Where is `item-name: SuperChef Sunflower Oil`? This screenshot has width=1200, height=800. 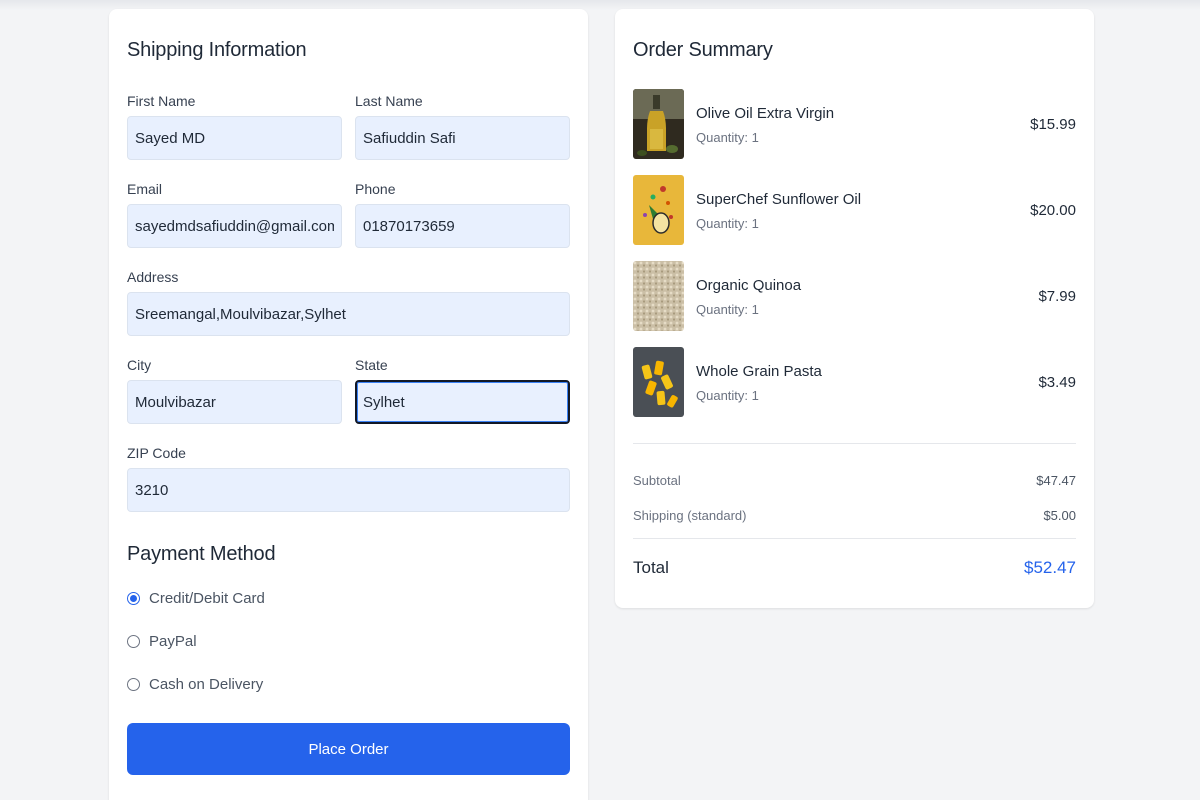 item-name: SuperChef Sunflower Oil is located at coordinates (779, 199).